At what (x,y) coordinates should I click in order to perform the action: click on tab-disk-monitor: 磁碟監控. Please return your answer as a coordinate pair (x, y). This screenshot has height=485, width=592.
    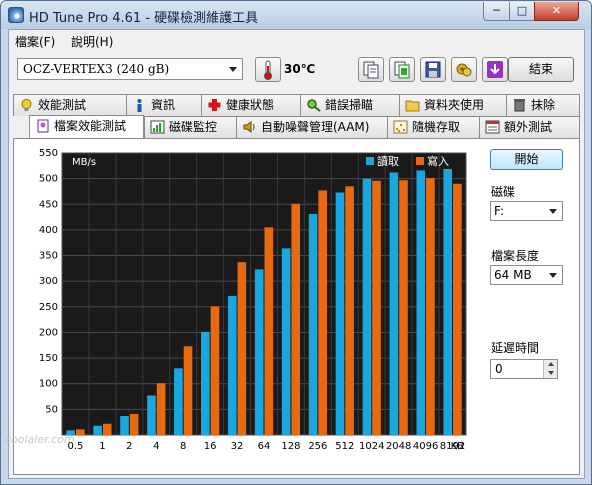
    Looking at the image, I should click on (190, 127).